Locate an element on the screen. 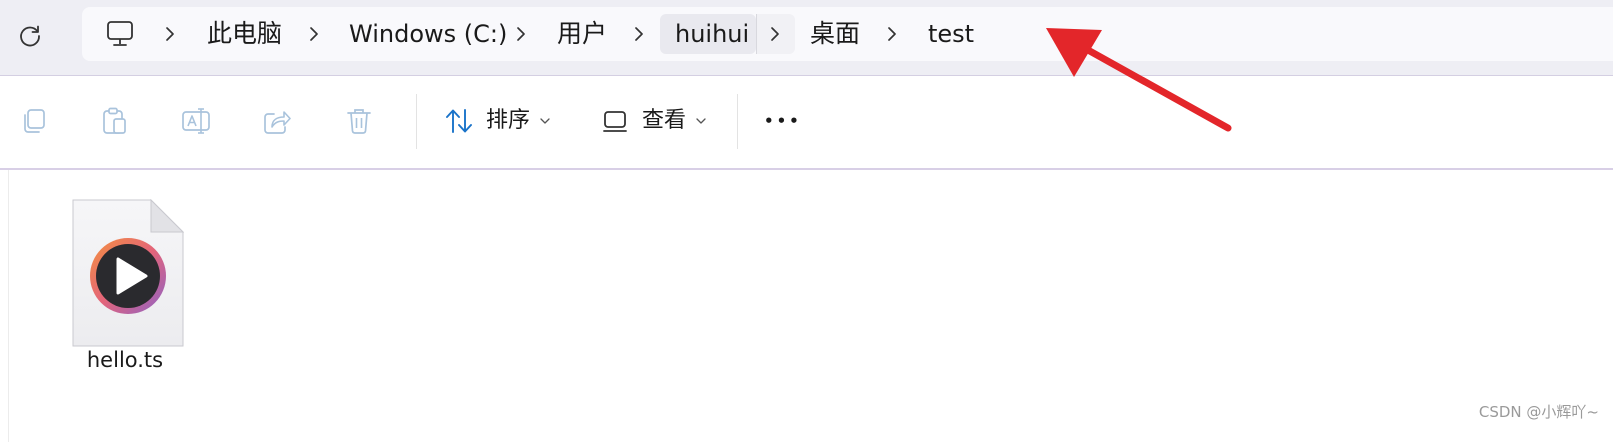  more-options-button: ••• is located at coordinates (779, 121).